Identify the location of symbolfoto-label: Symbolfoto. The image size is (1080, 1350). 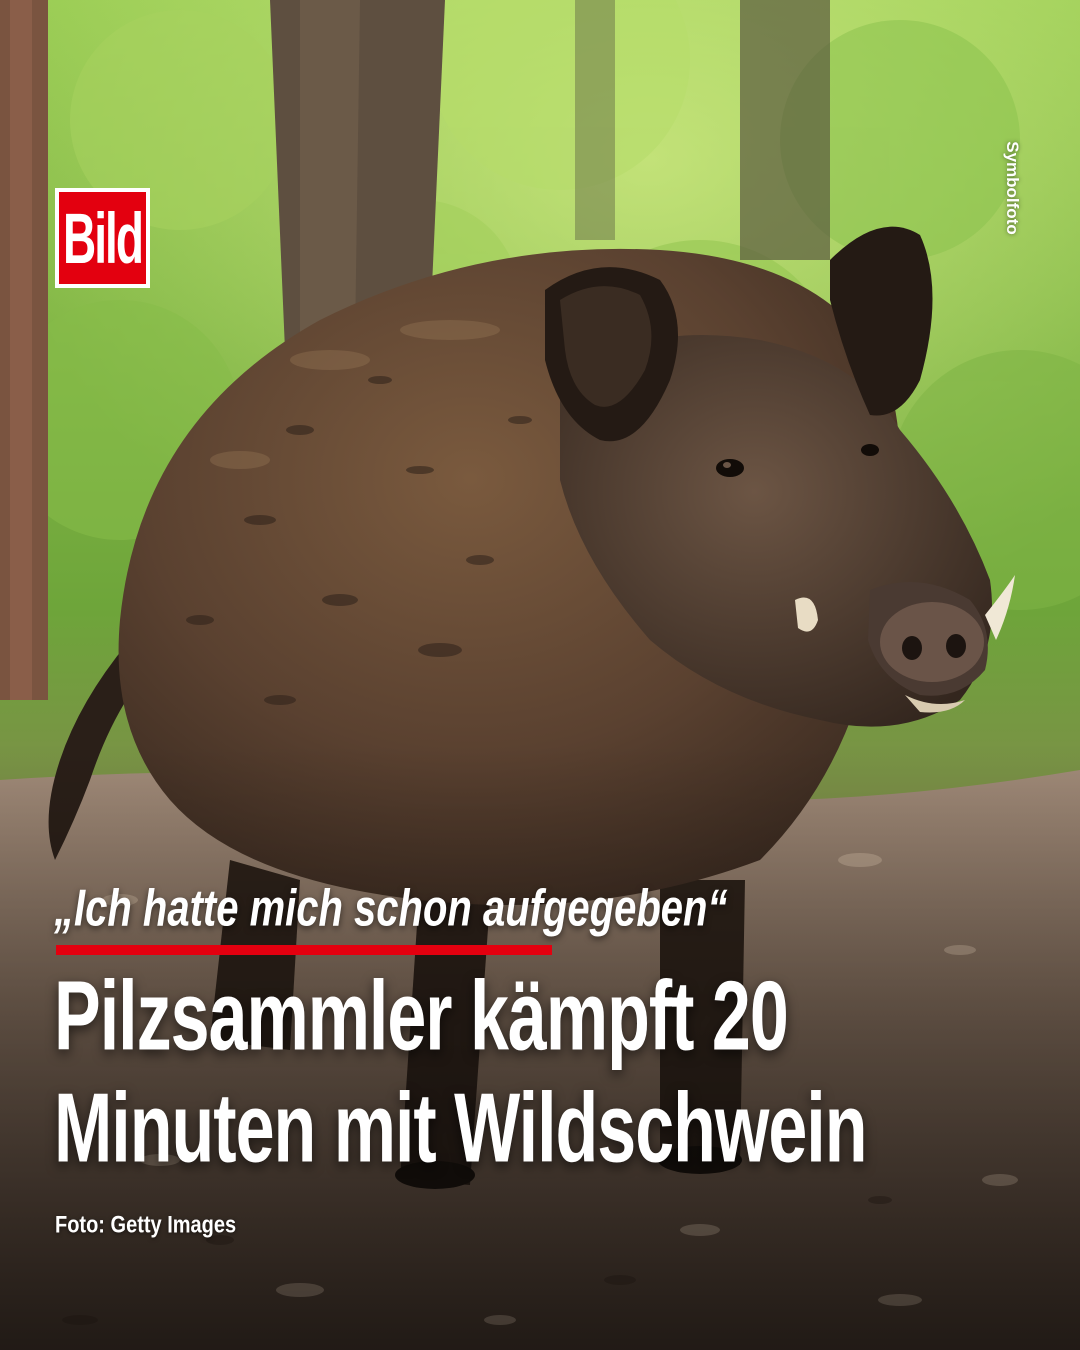
(1012, 188).